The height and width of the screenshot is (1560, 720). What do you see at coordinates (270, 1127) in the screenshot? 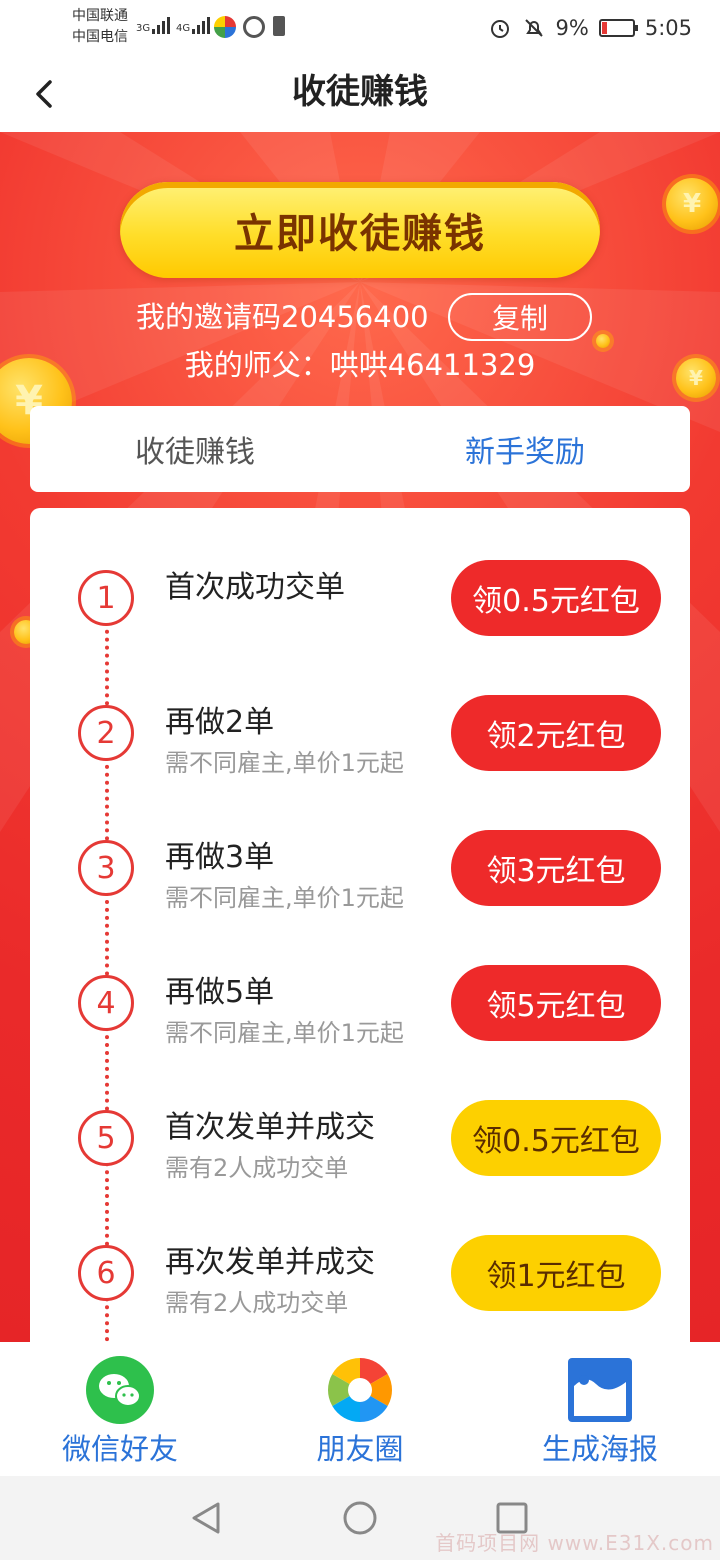
I see `step-title: 首次发单并成交` at bounding box center [270, 1127].